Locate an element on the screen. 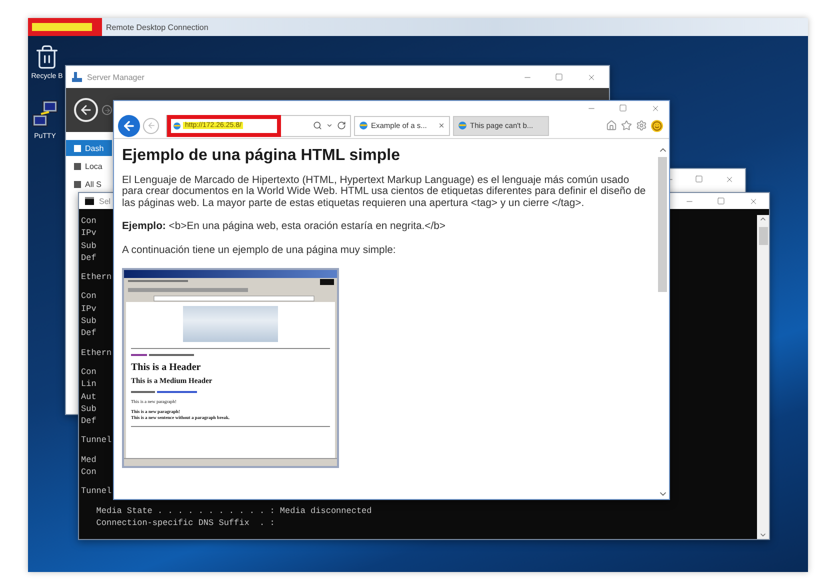 Image resolution: width=818 pixels, height=588 pixels. search-icon is located at coordinates (317, 125).